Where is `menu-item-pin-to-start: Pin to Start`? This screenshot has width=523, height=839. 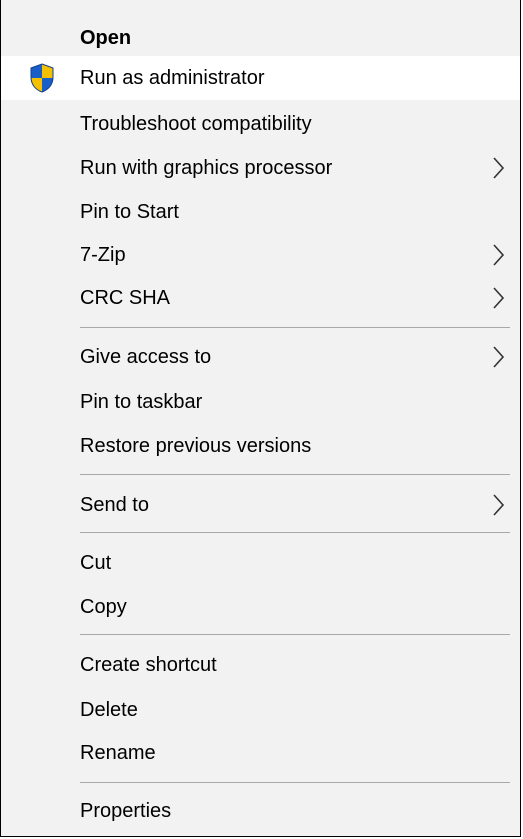
menu-item-pin-to-start: Pin to Start is located at coordinates (260, 212).